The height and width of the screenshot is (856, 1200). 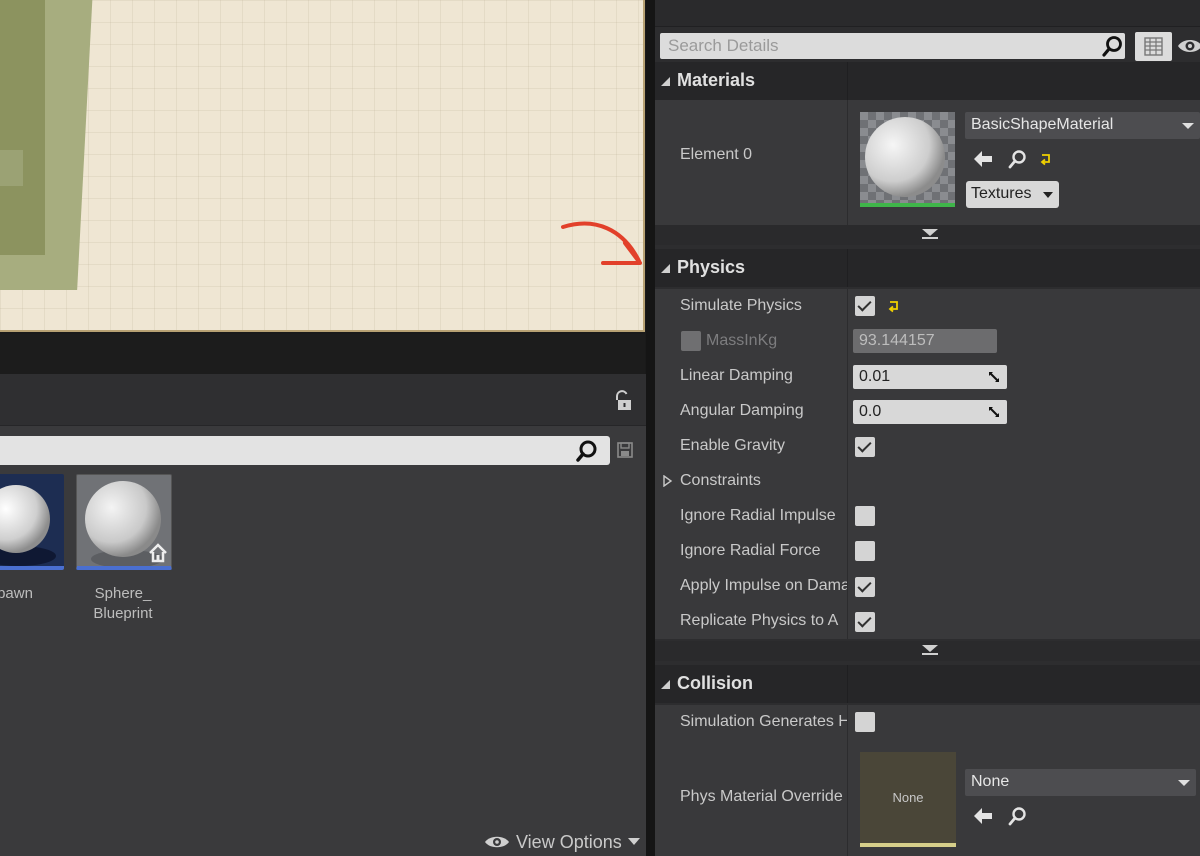 I want to click on material-select: BasicShapeMaterial, so click(x=1082, y=125).